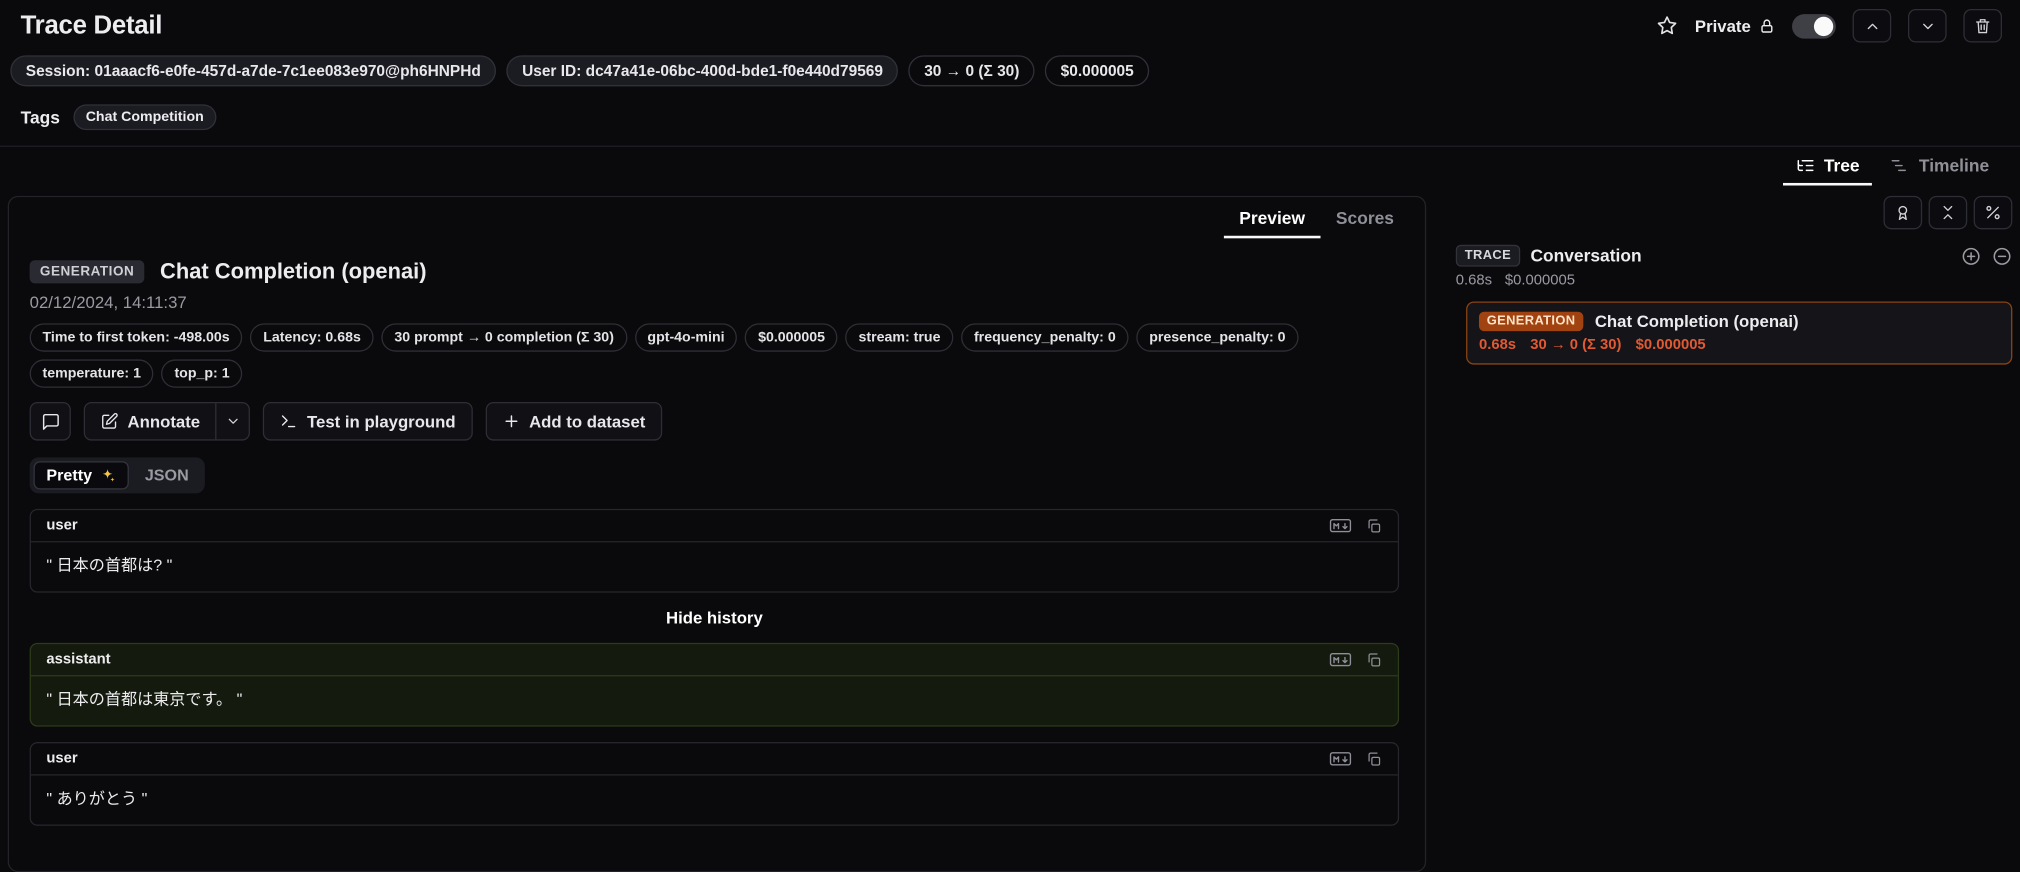 The image size is (2020, 872). I want to click on pretty-toggle: Pretty, so click(81, 475).